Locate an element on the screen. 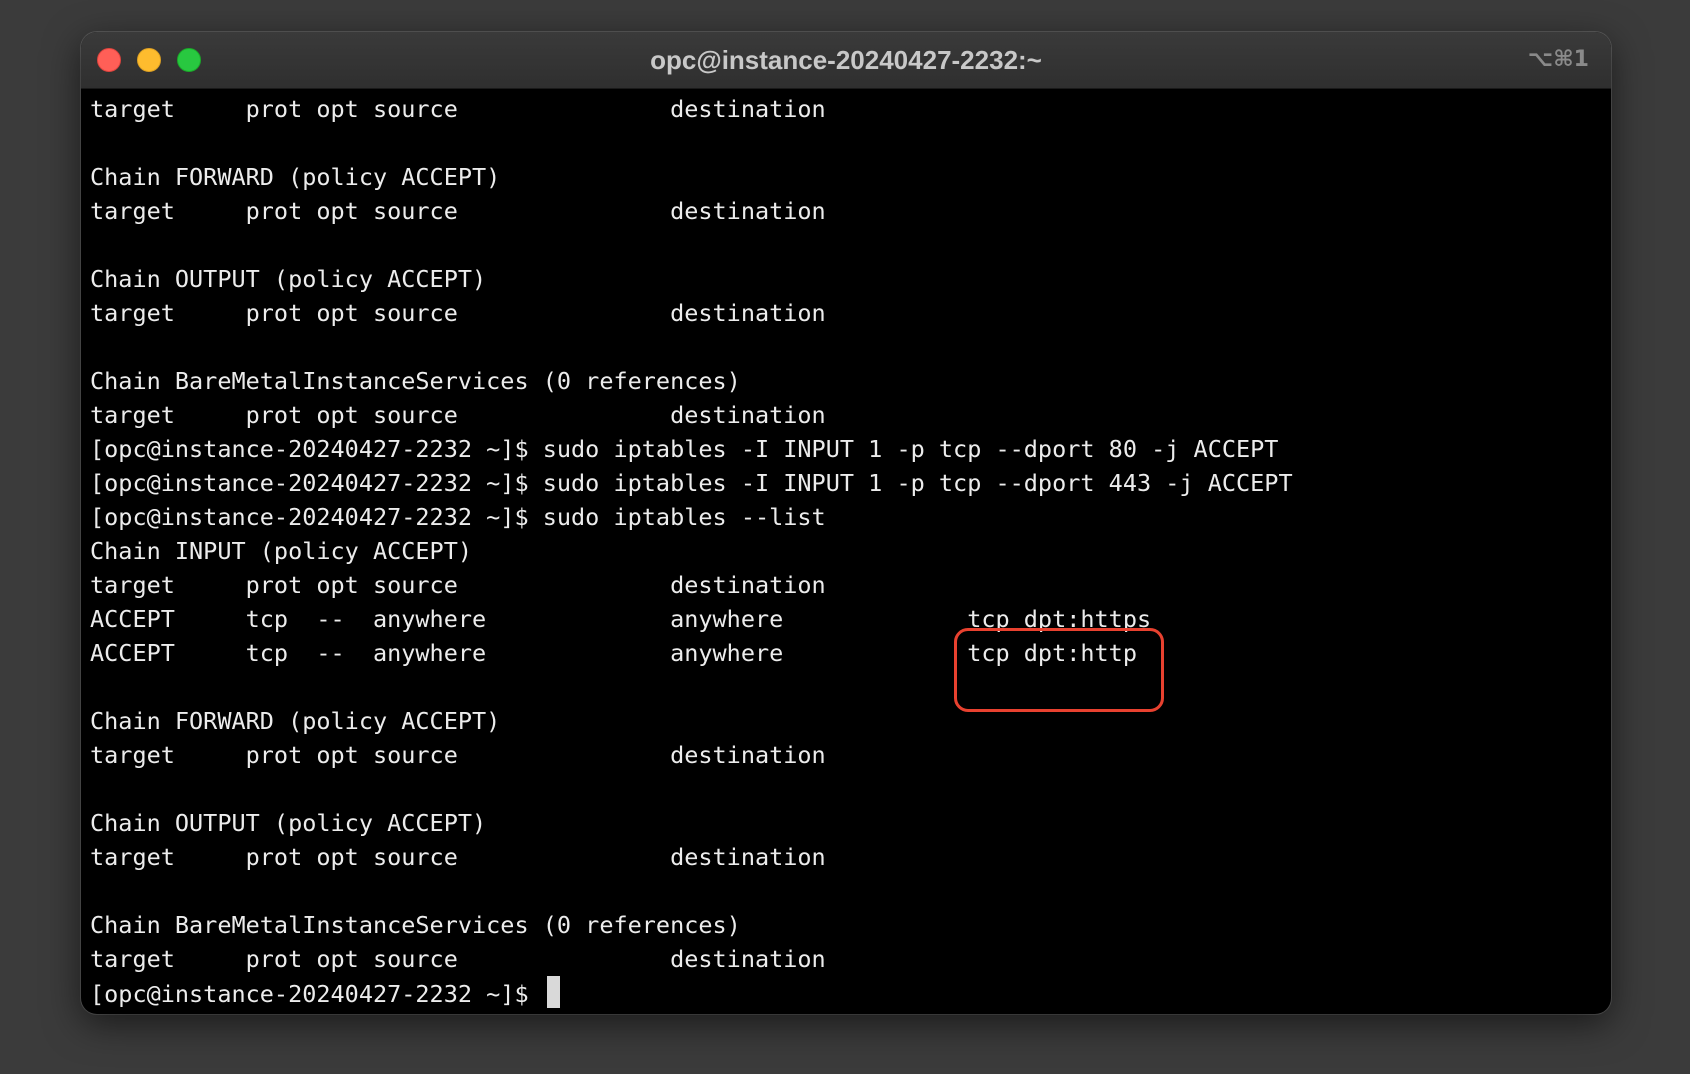 The image size is (1690, 1074). window-shortcut: ⌥⌘1 is located at coordinates (1558, 59).